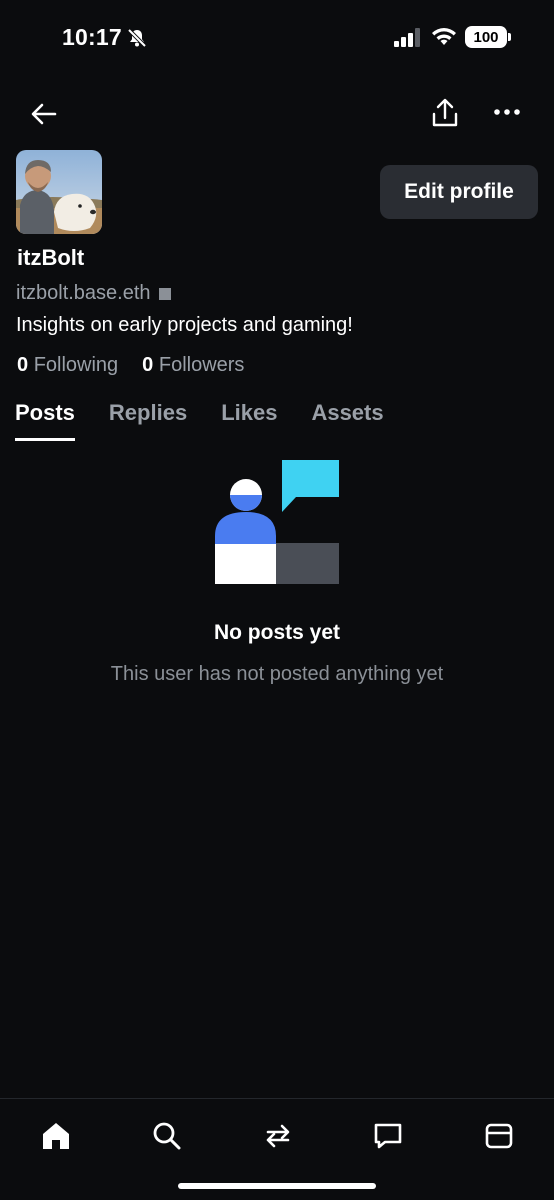 This screenshot has width=554, height=1200. What do you see at coordinates (216, 420) in the screenshot?
I see `profile-tabs: Posts Replies Likes Assets` at bounding box center [216, 420].